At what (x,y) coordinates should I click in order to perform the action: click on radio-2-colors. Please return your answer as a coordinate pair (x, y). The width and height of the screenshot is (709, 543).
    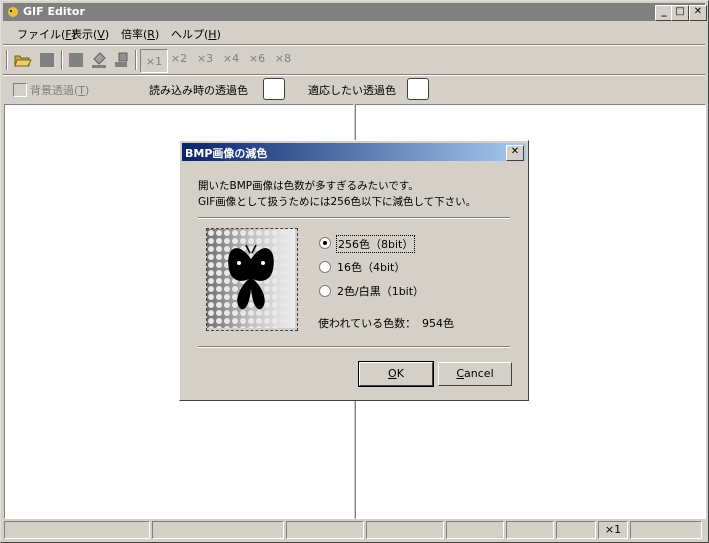
    Looking at the image, I should click on (325, 291).